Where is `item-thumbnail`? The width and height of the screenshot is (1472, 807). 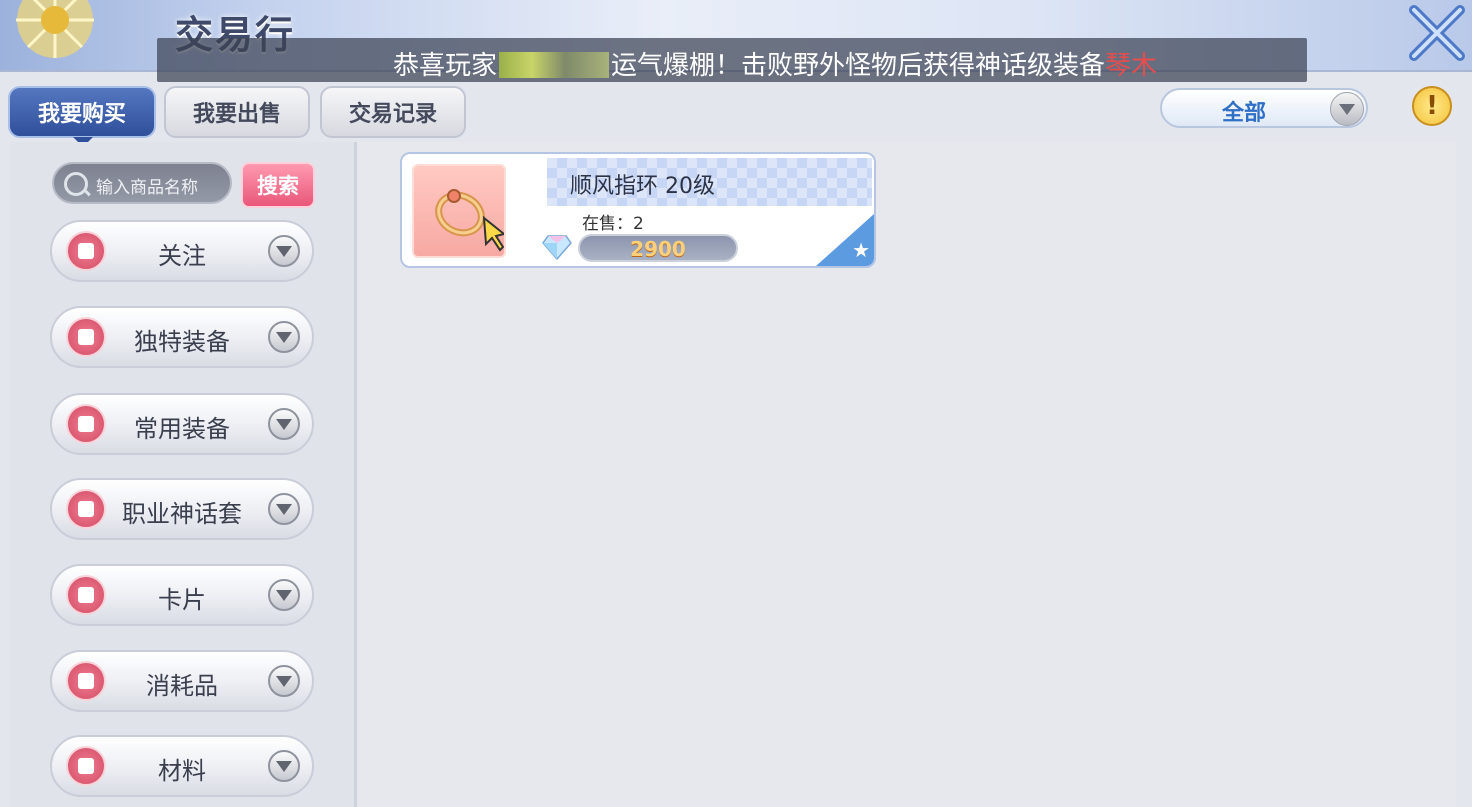 item-thumbnail is located at coordinates (459, 211).